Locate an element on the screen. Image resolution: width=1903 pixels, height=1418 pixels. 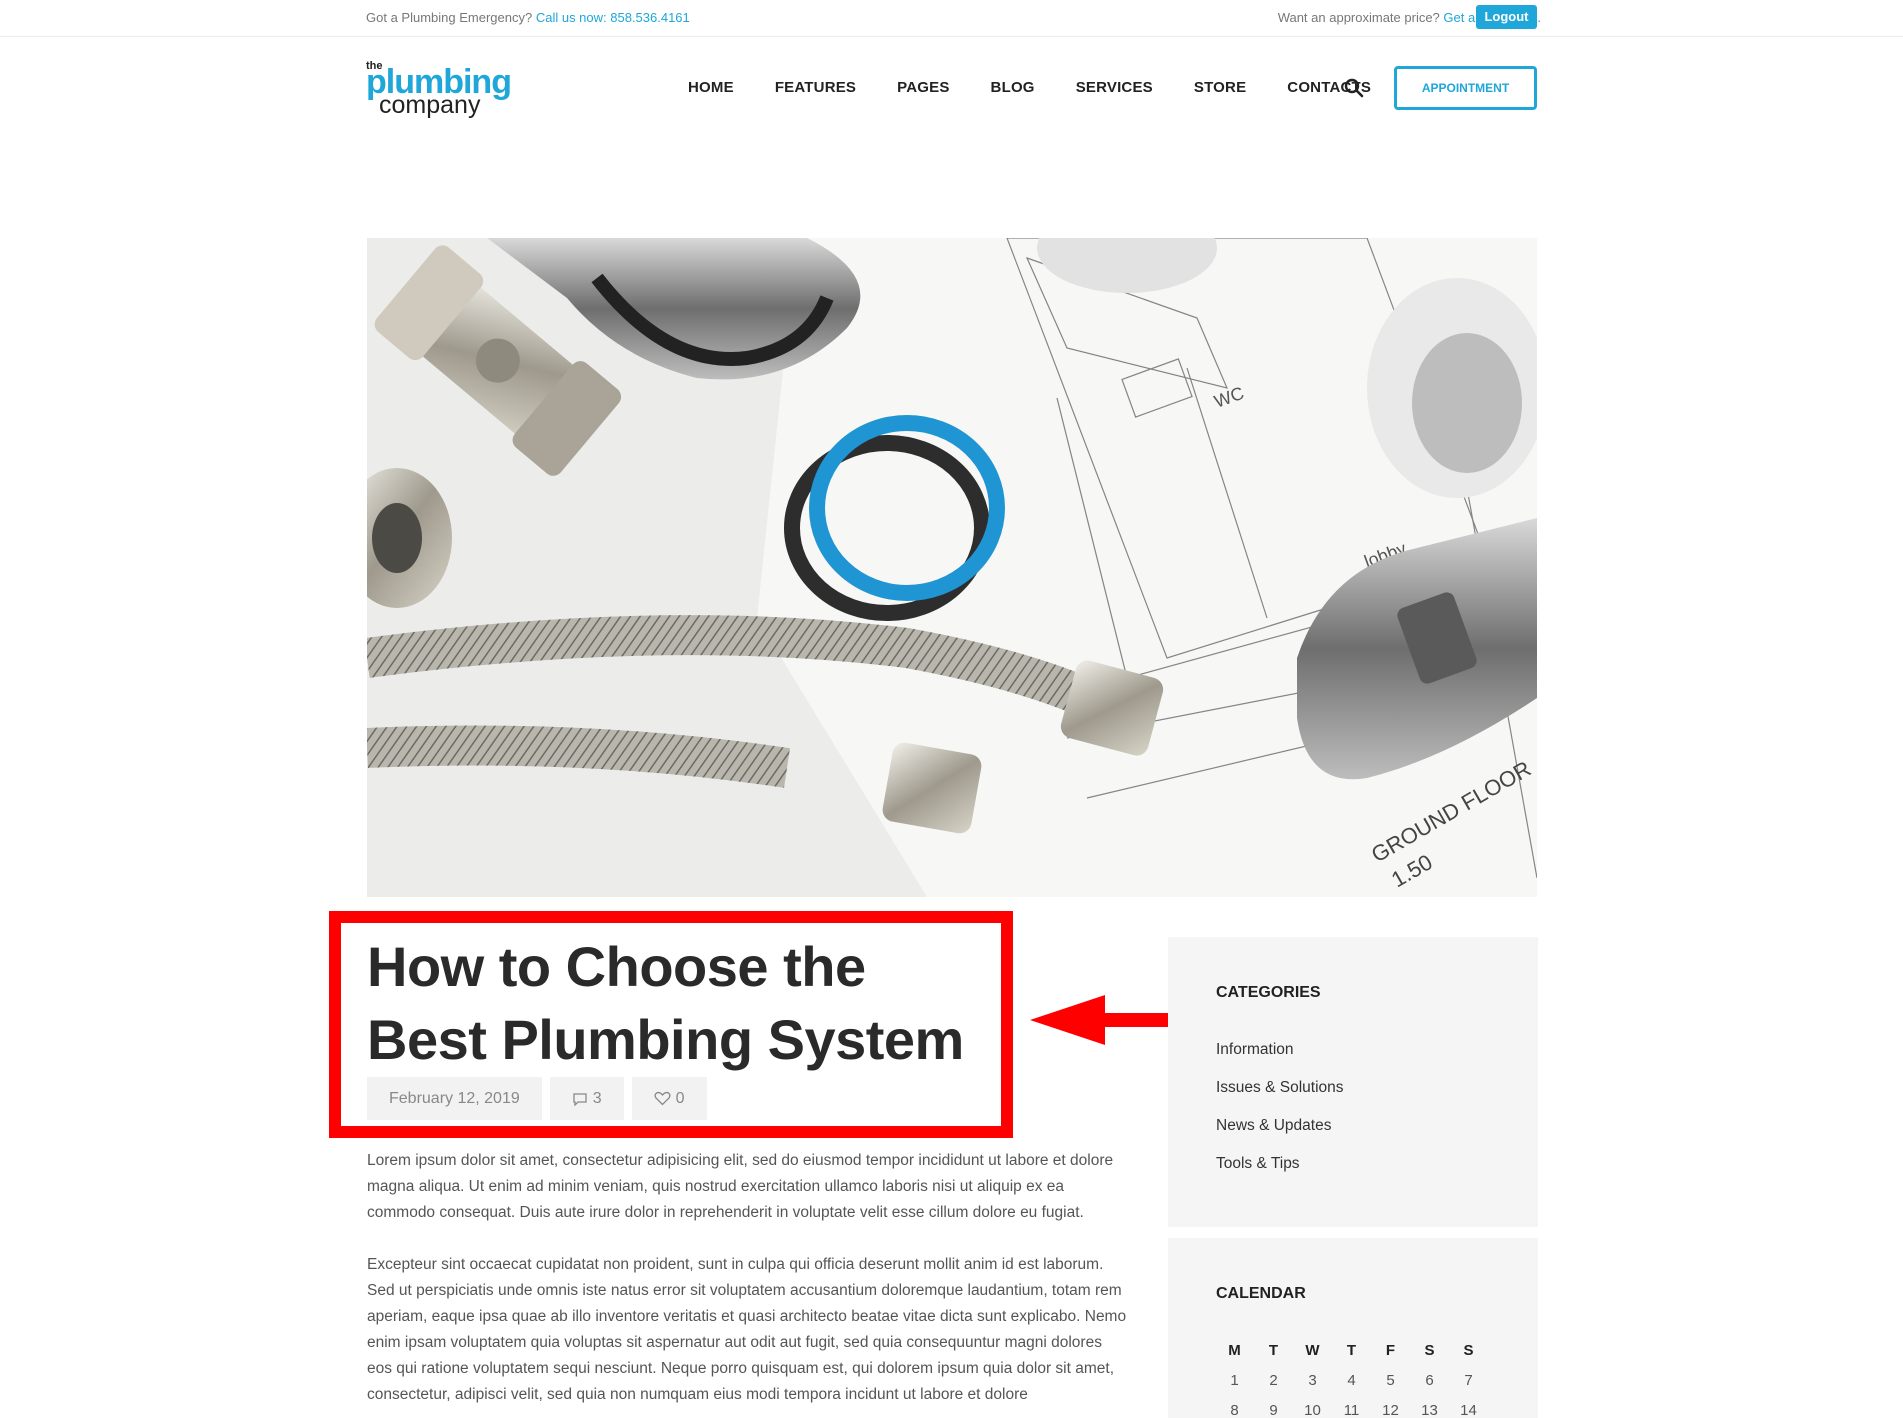
calendar-date: 13 is located at coordinates (1429, 1409).